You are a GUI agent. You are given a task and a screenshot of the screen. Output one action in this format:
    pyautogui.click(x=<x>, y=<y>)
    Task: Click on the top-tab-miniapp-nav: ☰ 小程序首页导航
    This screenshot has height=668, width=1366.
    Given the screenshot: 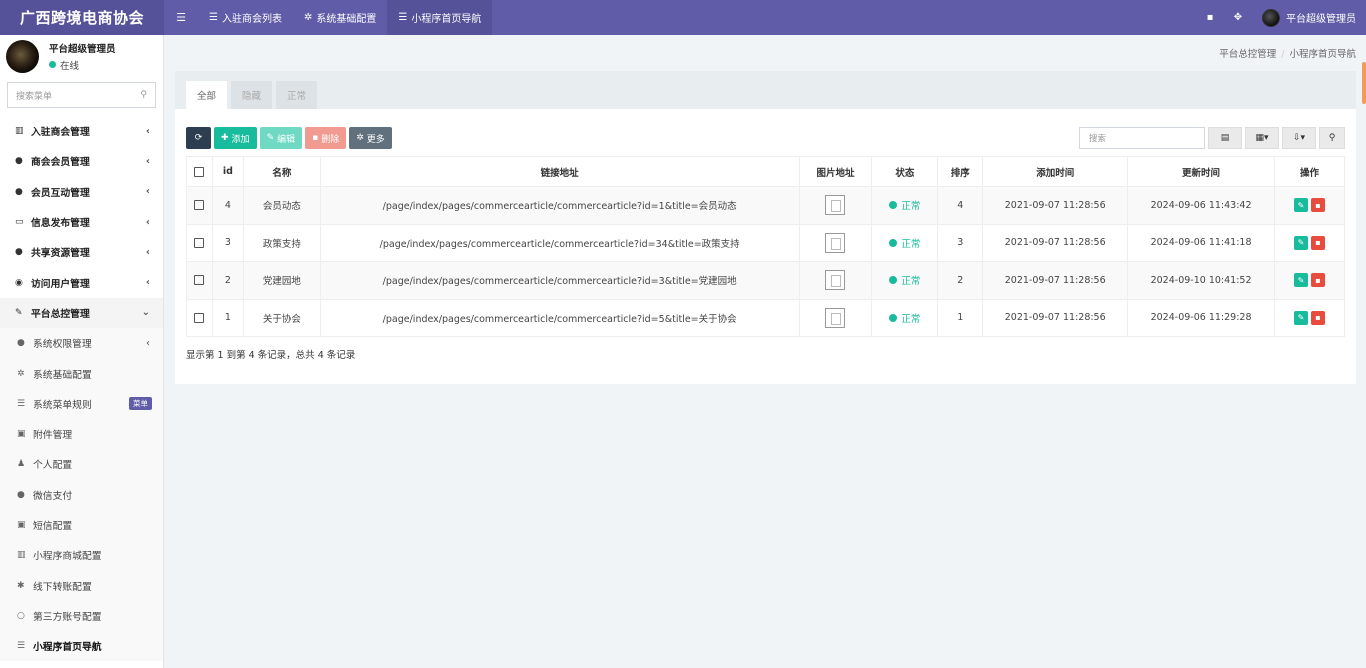 What is the action you would take?
    pyautogui.click(x=440, y=17)
    